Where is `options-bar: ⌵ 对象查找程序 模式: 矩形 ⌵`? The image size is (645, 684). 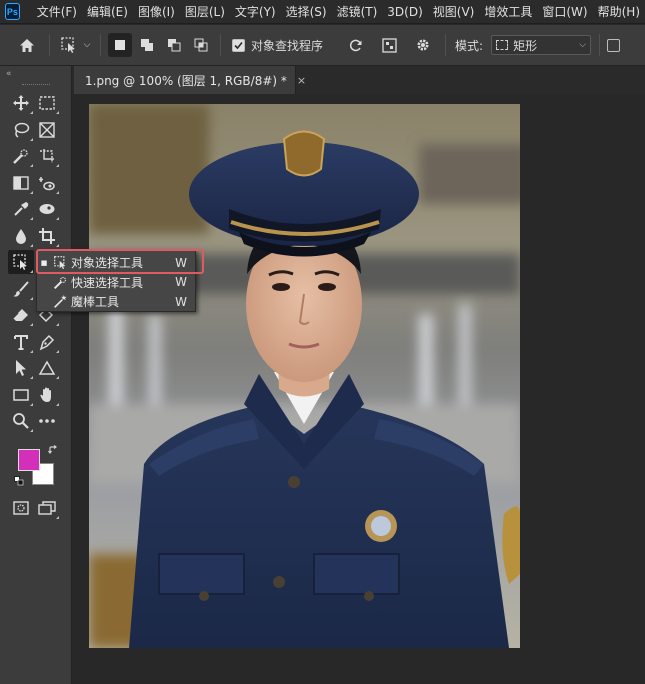
options-bar: ⌵ 对象查找程序 模式: 矩形 ⌵ is located at coordinates (322, 45).